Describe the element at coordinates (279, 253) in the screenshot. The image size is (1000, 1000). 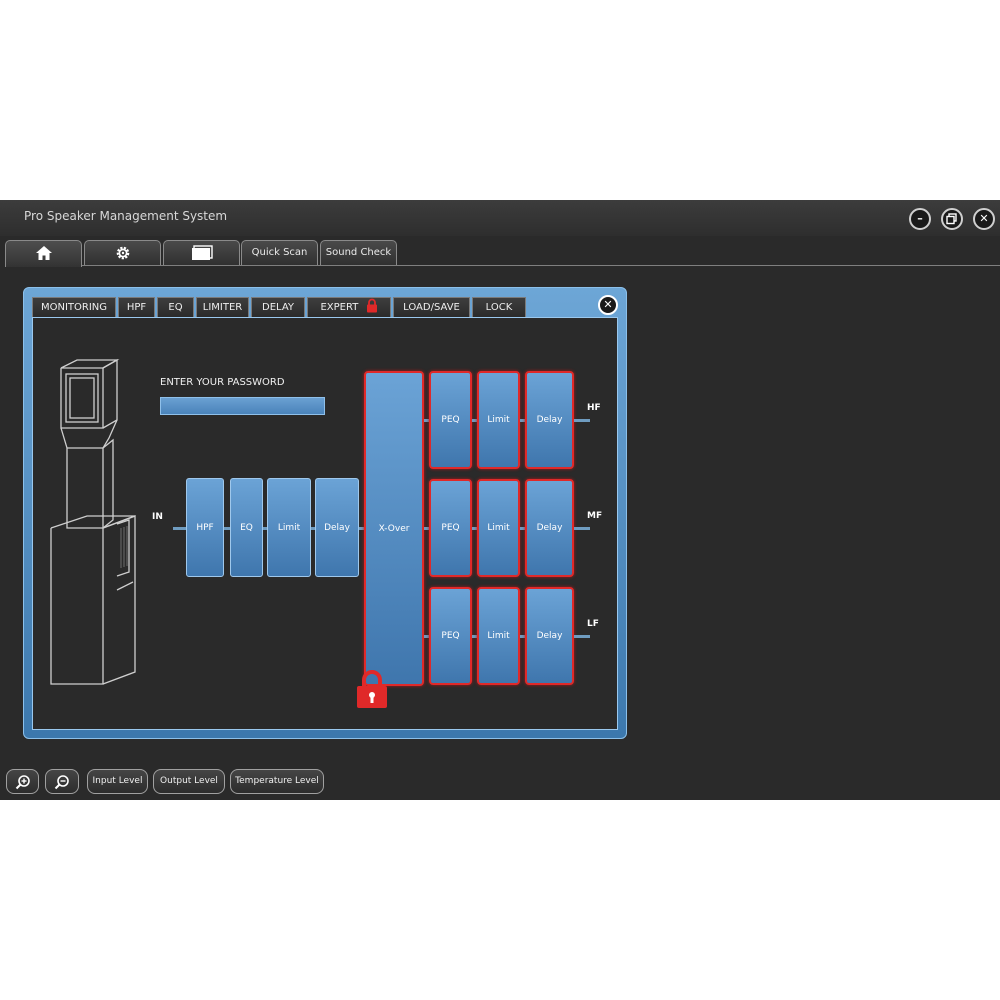
I see `tab-quick-scan: Quick Scan` at that location.